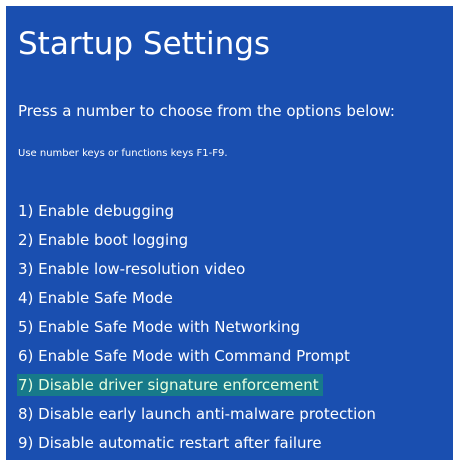 This screenshot has height=460, width=453. Describe the element at coordinates (184, 356) in the screenshot. I see `option-label: 6) Enable Safe Mode with Command Prompt` at that location.